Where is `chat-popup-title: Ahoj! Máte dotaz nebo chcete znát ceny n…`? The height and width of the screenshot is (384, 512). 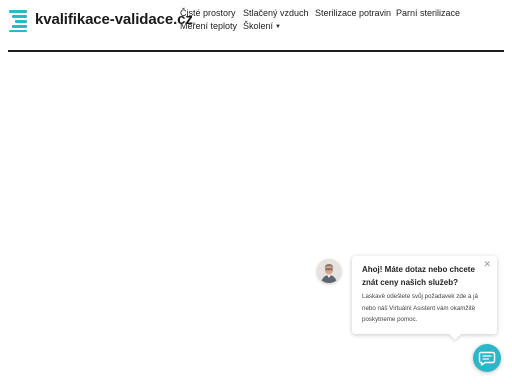 chat-popup-title: Ahoj! Máte dotaz nebo chcete znát ceny n… is located at coordinates (418, 276).